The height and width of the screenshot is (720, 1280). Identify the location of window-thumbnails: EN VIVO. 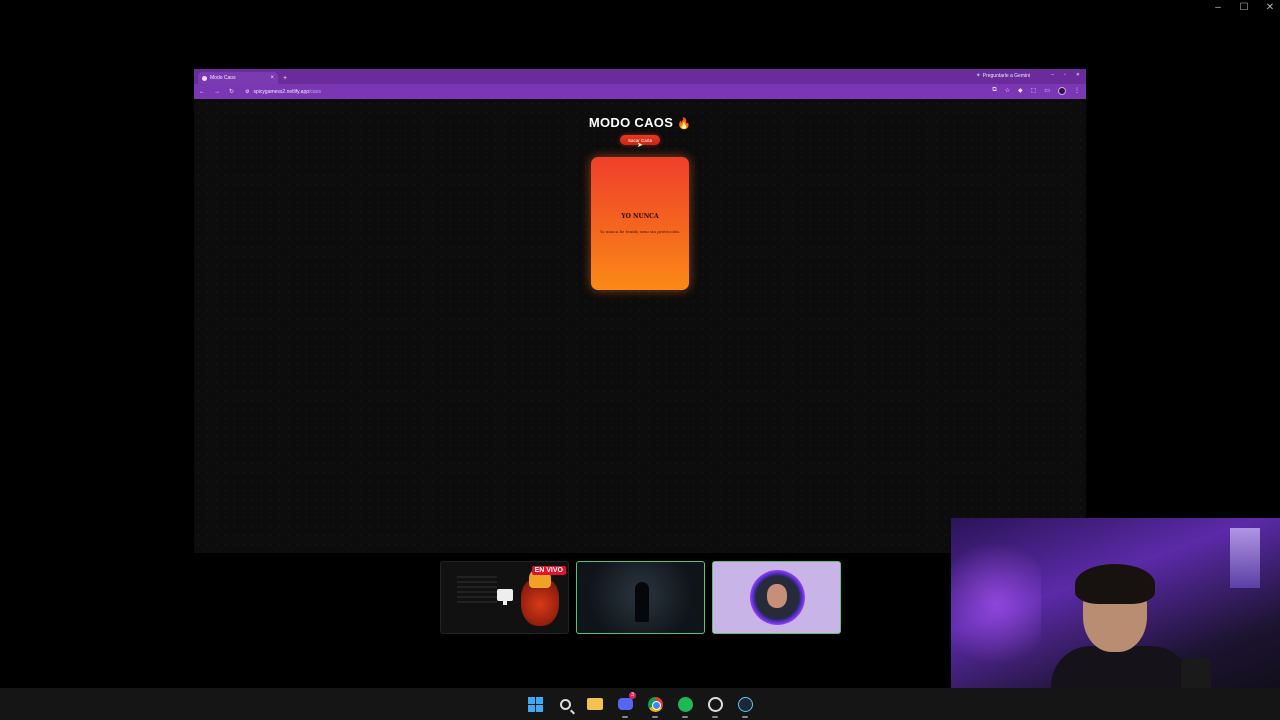
(640, 597).